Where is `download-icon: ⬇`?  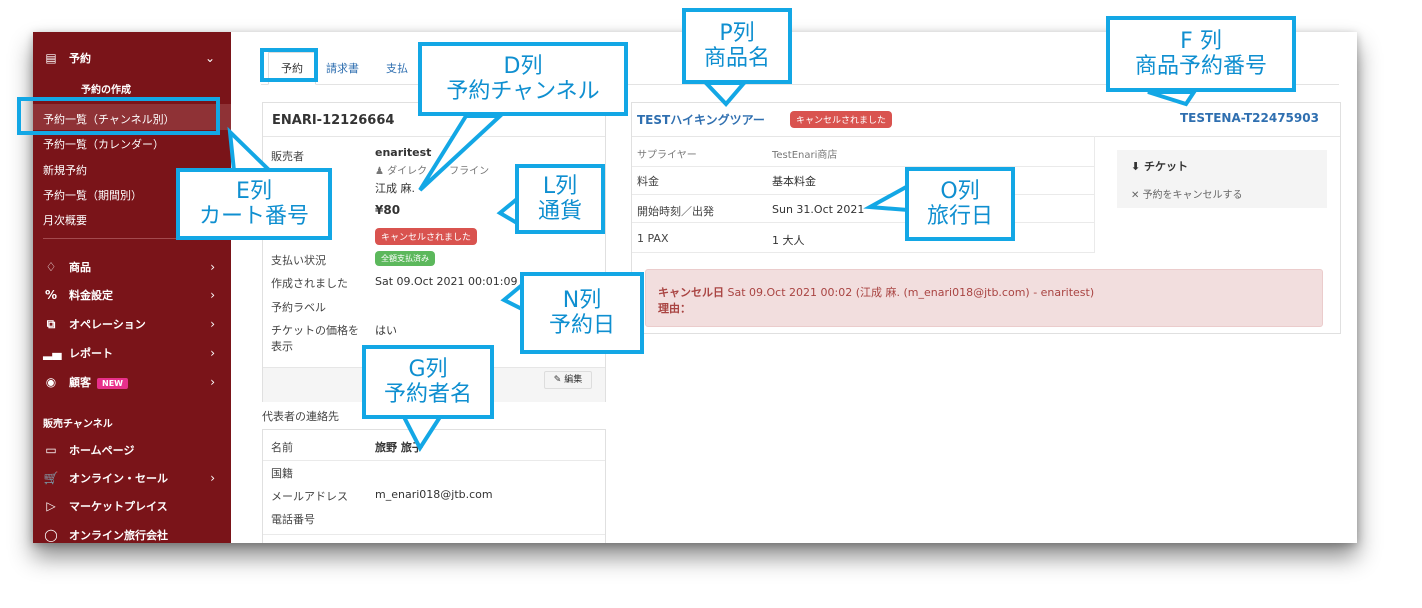
download-icon: ⬇ is located at coordinates (1138, 166).